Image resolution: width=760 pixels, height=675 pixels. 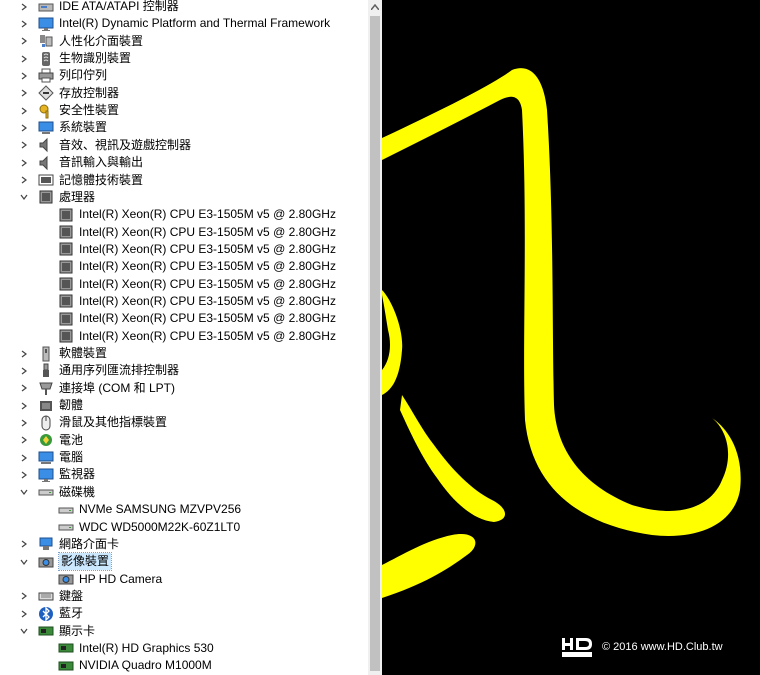 What do you see at coordinates (146, 647) in the screenshot?
I see `tree-item-label: Intel(R) HD Graphics 530` at bounding box center [146, 647].